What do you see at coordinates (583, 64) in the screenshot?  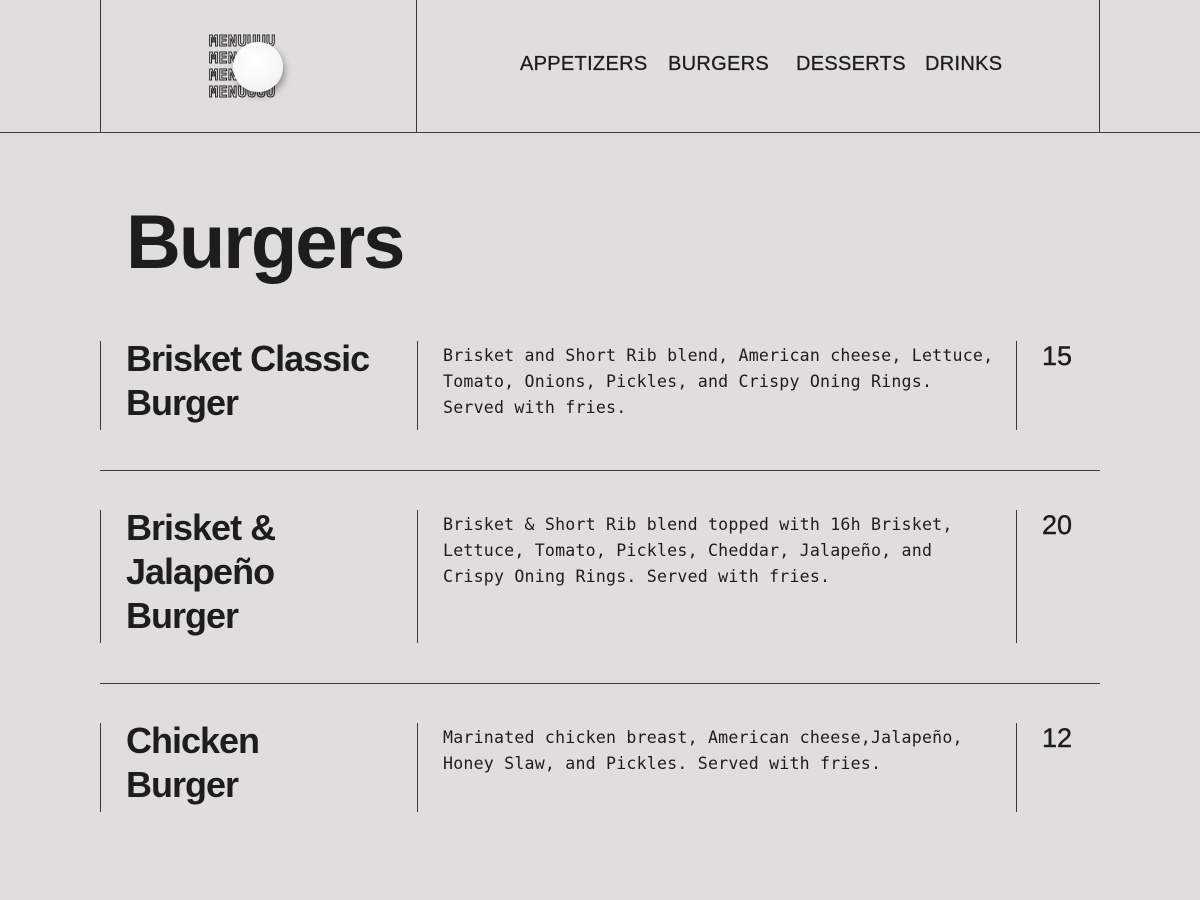 I see `nav-item-appetizers: APPETIZERS` at bounding box center [583, 64].